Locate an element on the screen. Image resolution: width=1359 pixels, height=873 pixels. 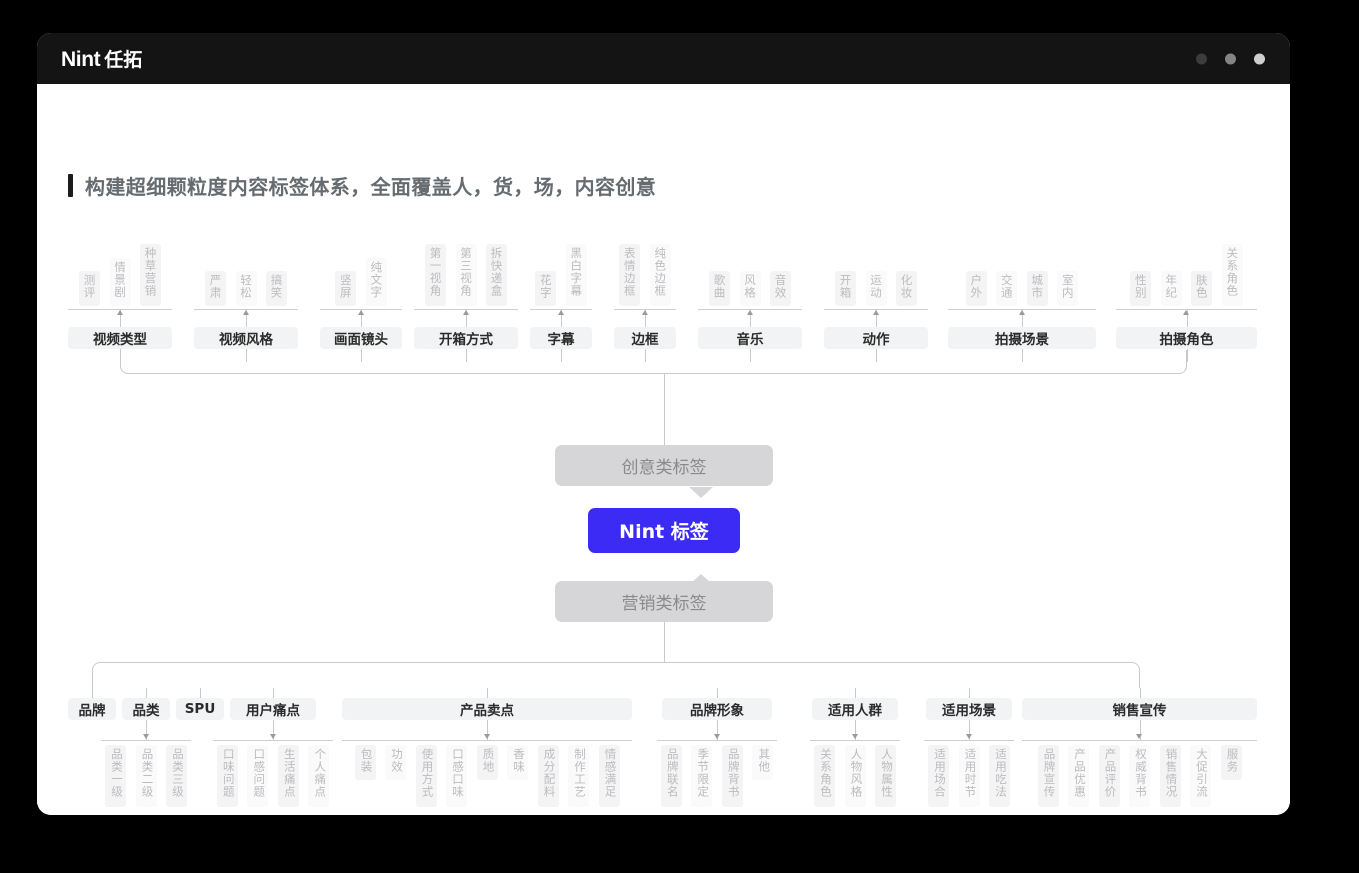
creative-tag: 竖屏 is located at coordinates (346, 288).